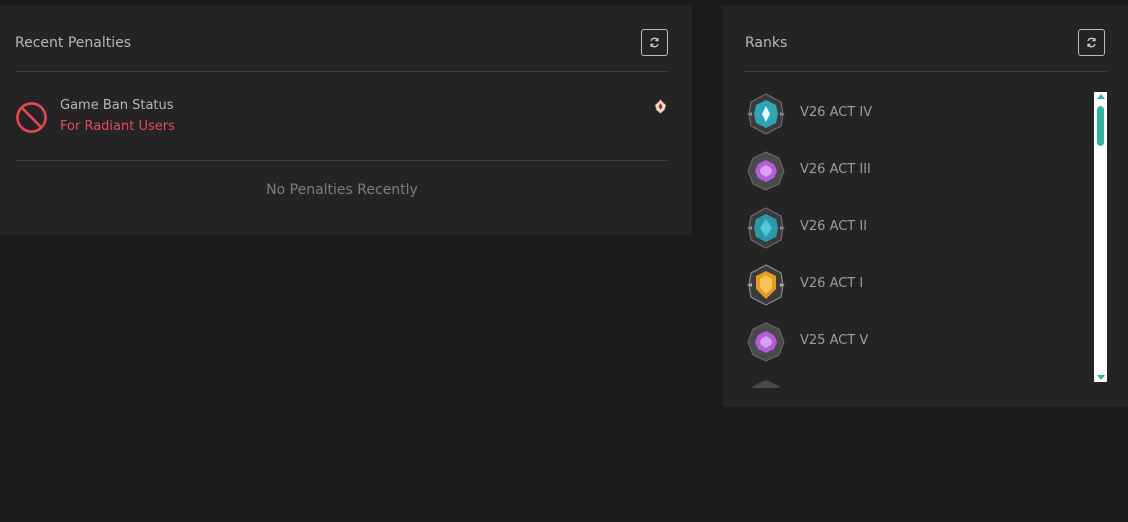 This screenshot has height=522, width=1128. What do you see at coordinates (914, 285) in the screenshot?
I see `list-item: V26 ACT I` at bounding box center [914, 285].